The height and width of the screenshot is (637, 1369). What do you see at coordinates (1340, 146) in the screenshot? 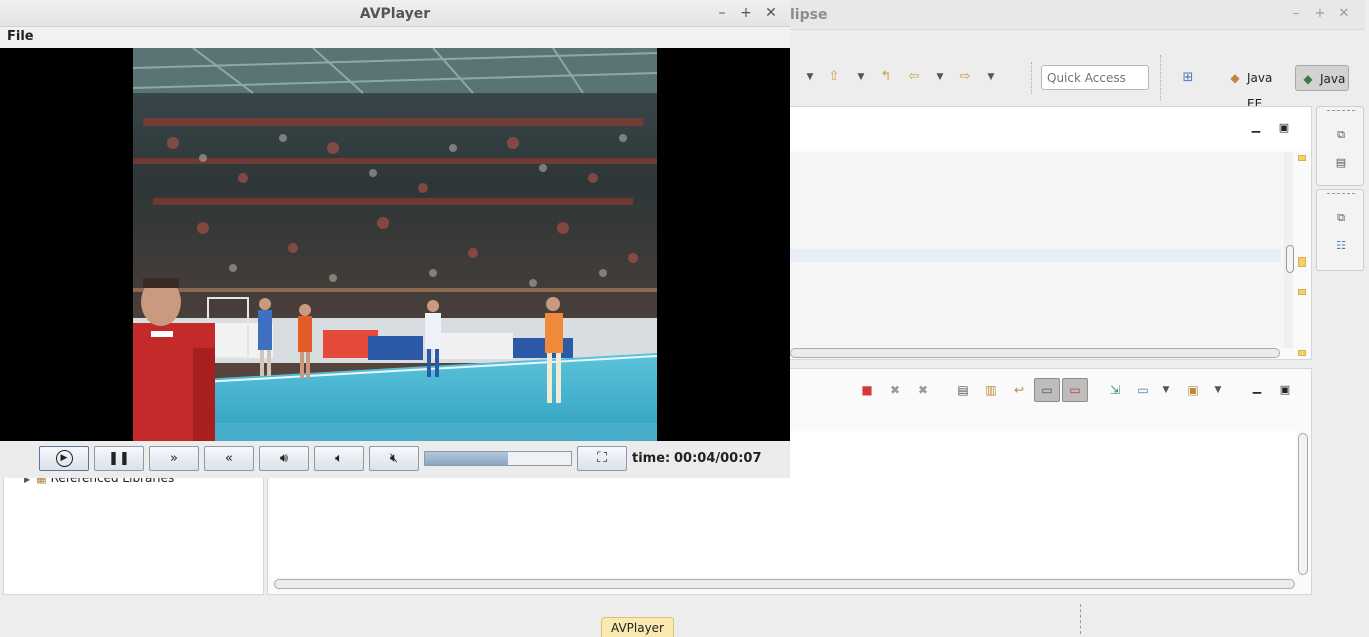
I see `trim-stack-top: ⧉ ▤` at bounding box center [1340, 146].